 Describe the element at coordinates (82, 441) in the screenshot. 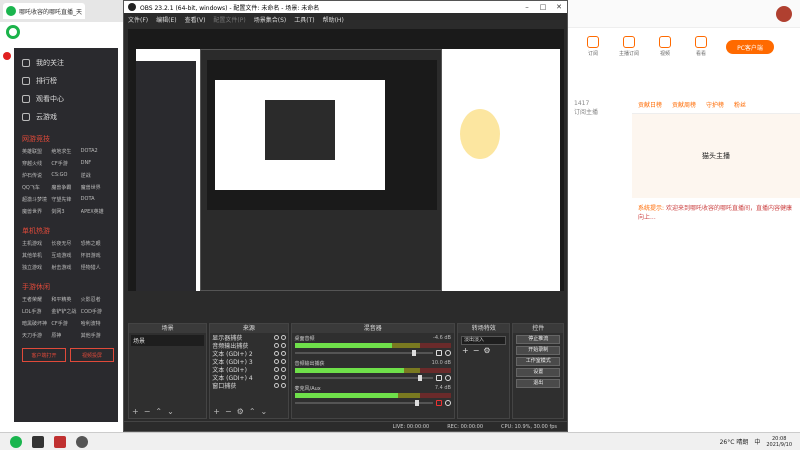

I see `obs-alt-taskbar-icon` at that location.